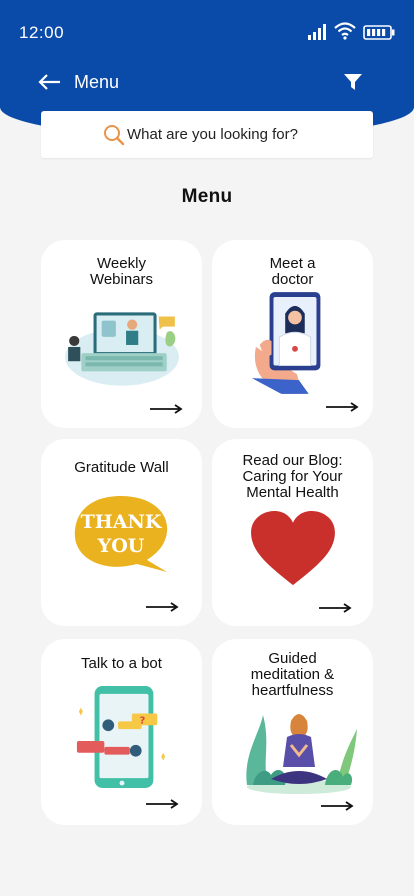 The image size is (414, 896). Describe the element at coordinates (207, 196) in the screenshot. I see `page-title: Menu` at that location.